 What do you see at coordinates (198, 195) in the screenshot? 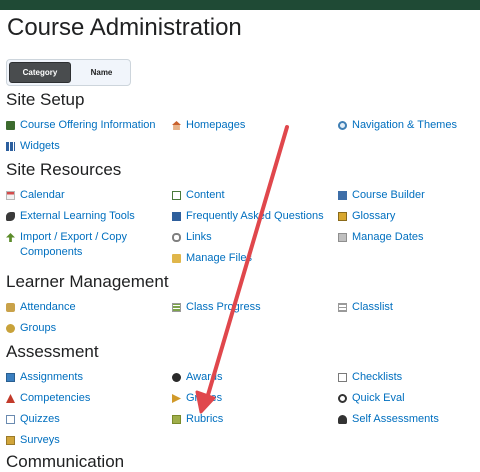
I see `tool-content: Content` at bounding box center [198, 195].